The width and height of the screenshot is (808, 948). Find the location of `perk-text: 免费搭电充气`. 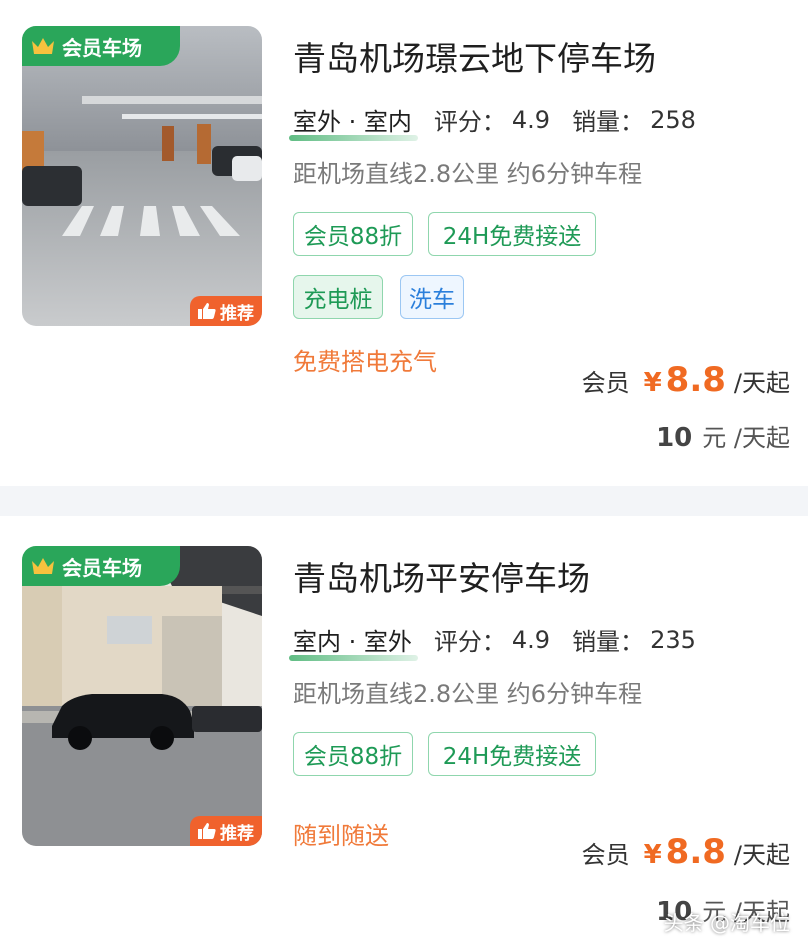

perk-text: 免费搭电充气 is located at coordinates (365, 362).